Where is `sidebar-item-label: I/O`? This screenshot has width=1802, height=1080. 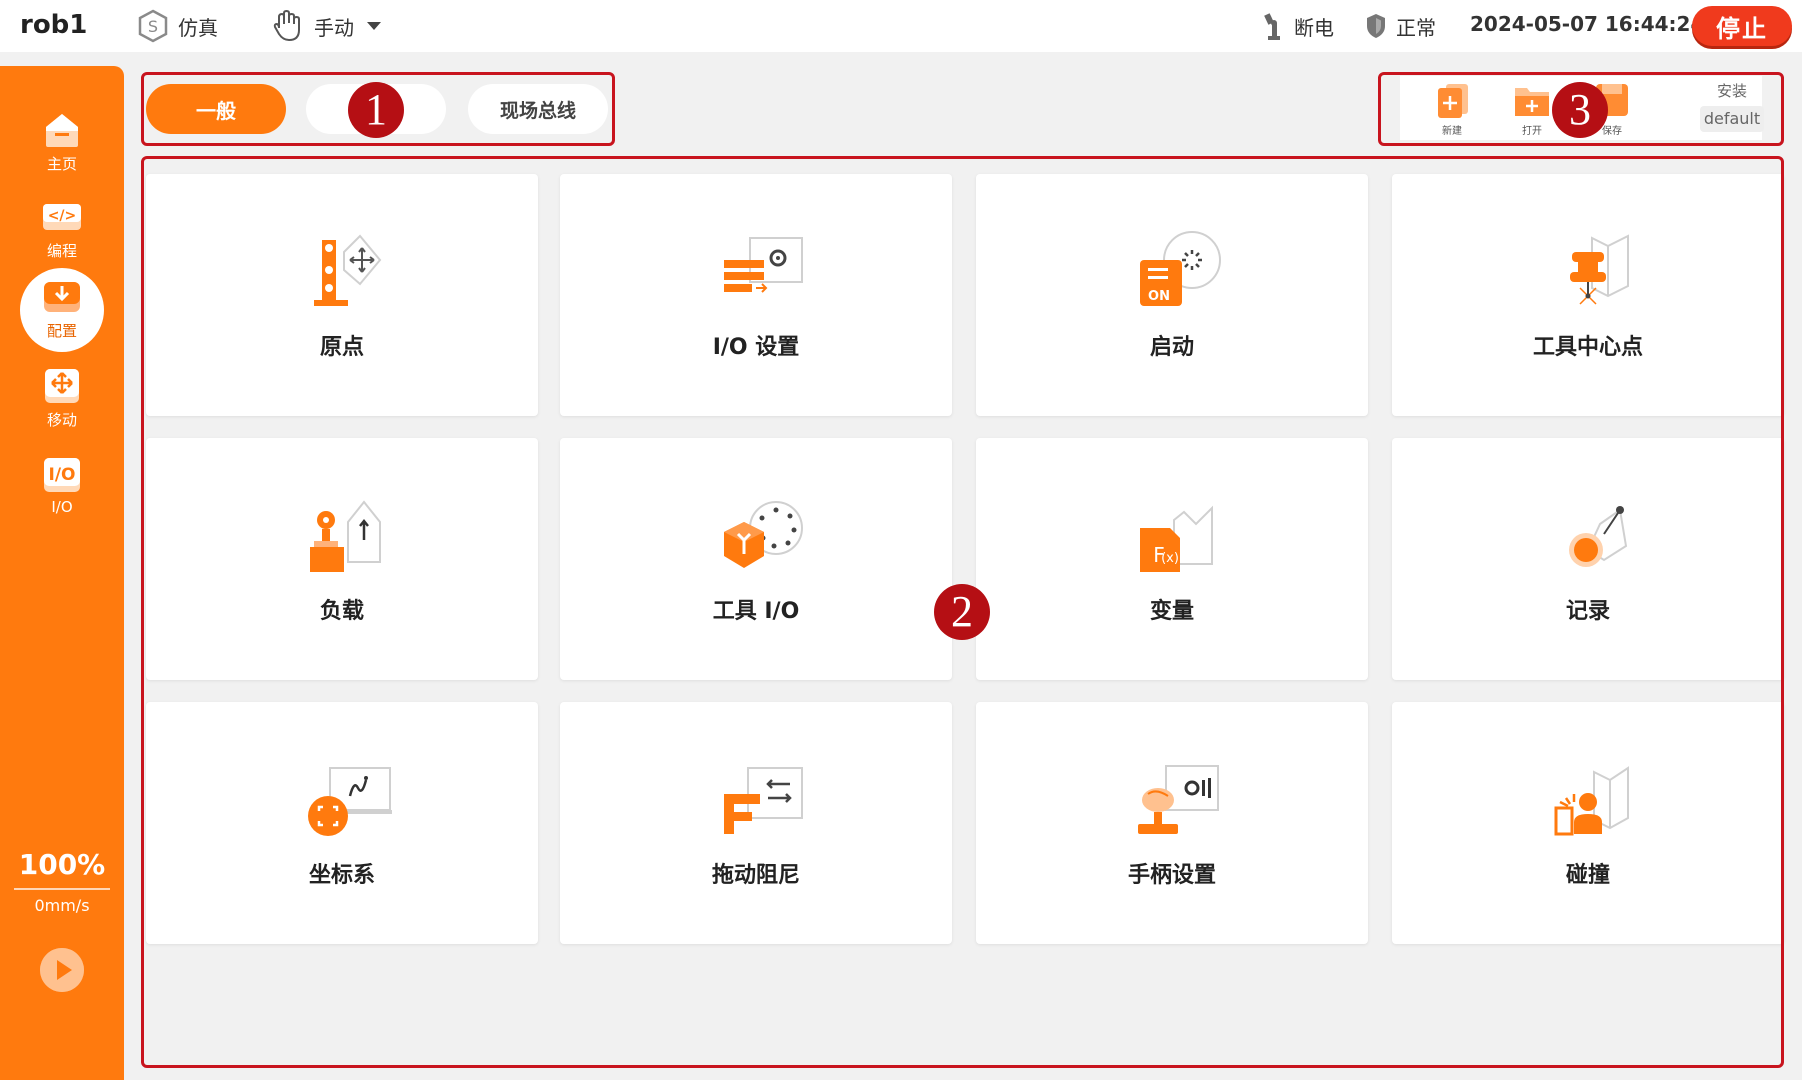
sidebar-item-label: I/O is located at coordinates (62, 507).